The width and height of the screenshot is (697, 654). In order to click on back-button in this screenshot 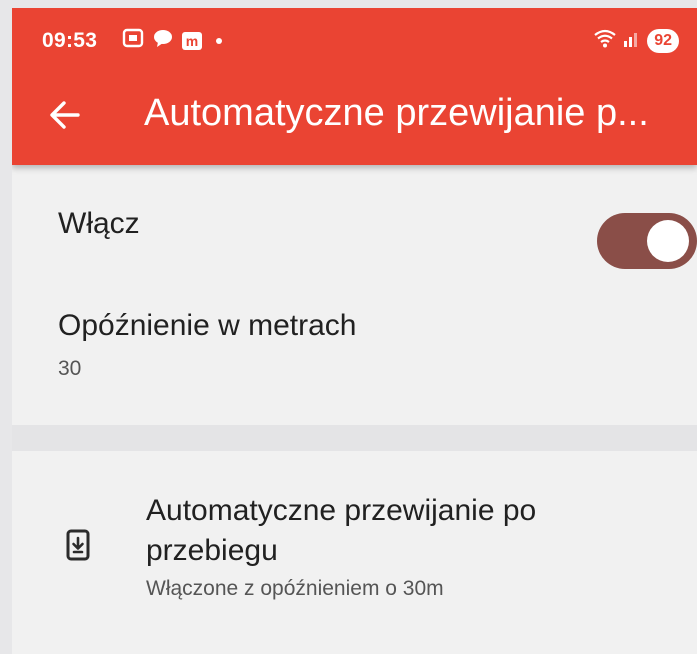, I will do `click(65, 115)`.